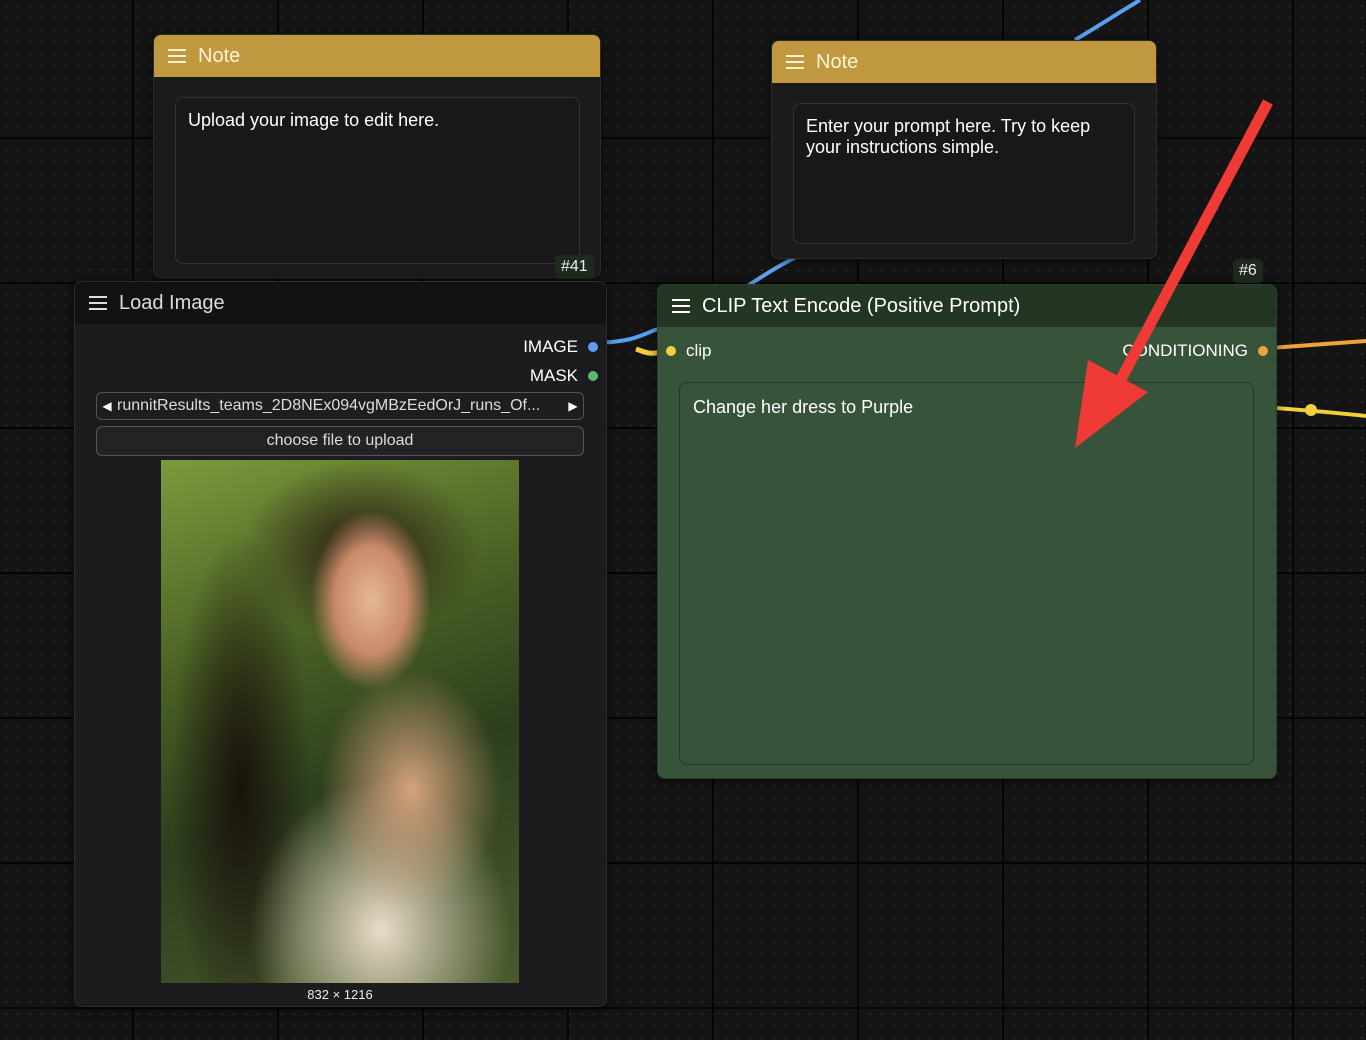 The width and height of the screenshot is (1366, 1040). Describe the element at coordinates (861, 305) in the screenshot. I see `node-title: CLIP Text Encode (Positive Prompt)` at that location.